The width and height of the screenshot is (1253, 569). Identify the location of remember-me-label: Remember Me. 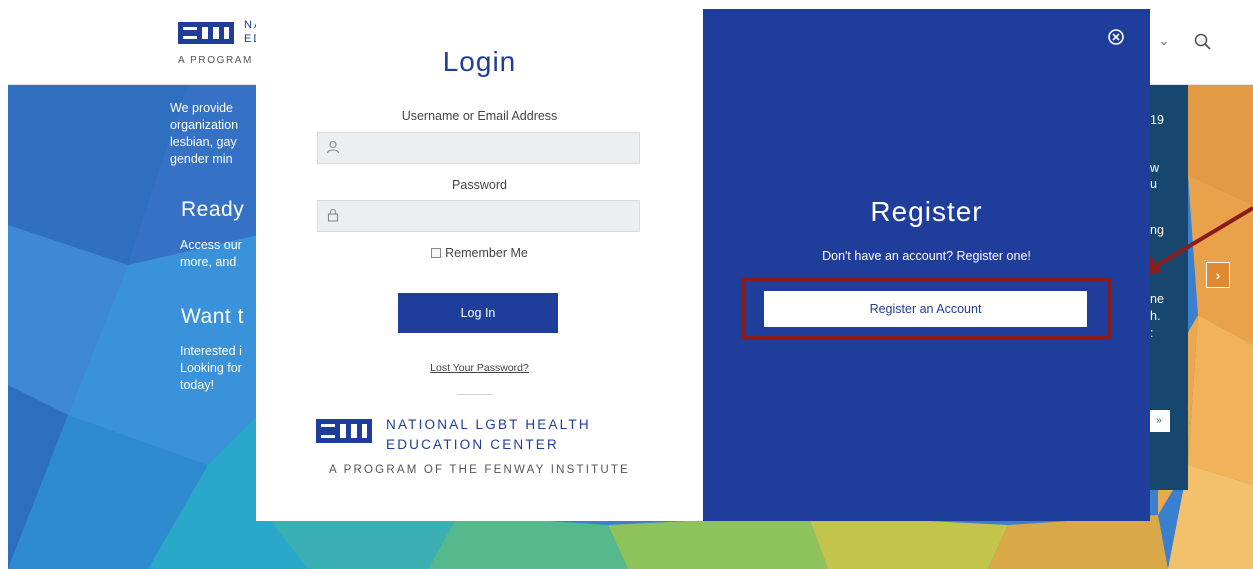
(486, 253).